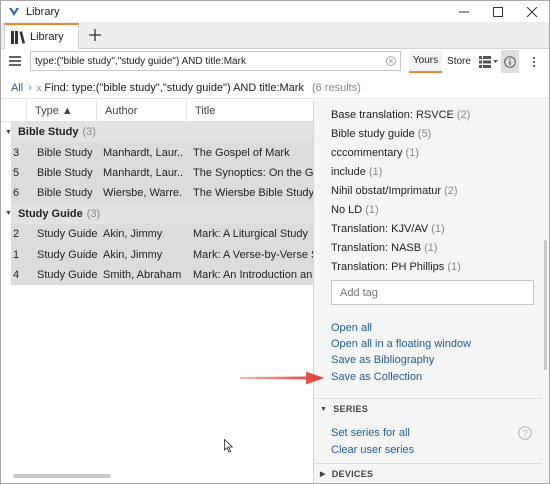 The image size is (550, 484). I want to click on column-header-type: Type ▲, so click(62, 111).